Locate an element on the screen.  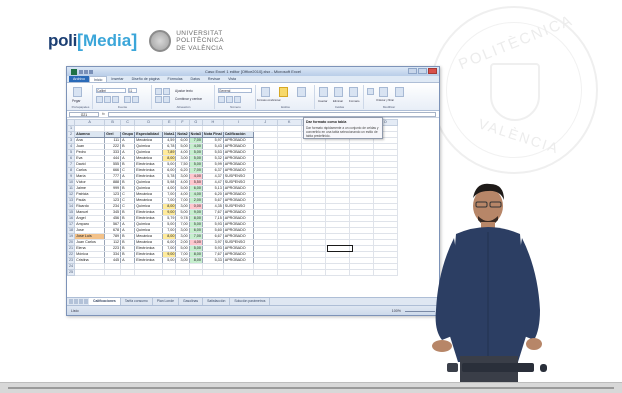
group-label-cells: Celdas is located at coordinates (339, 107).